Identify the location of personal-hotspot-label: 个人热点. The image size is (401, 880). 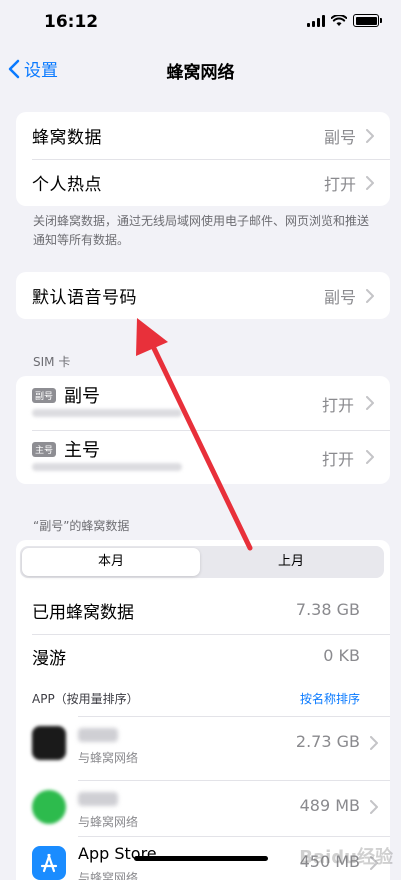
(67, 185).